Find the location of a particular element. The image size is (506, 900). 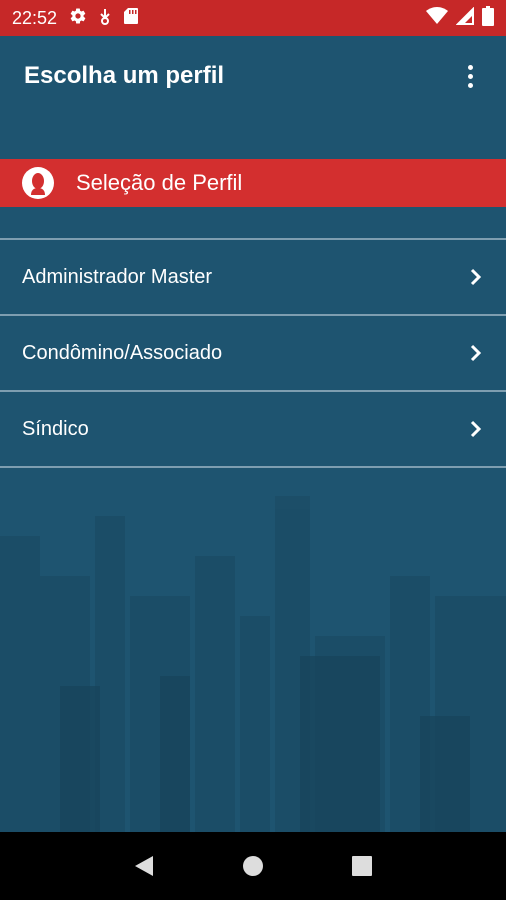

app-toolbar: Escolha um perfil is located at coordinates (253, 76).